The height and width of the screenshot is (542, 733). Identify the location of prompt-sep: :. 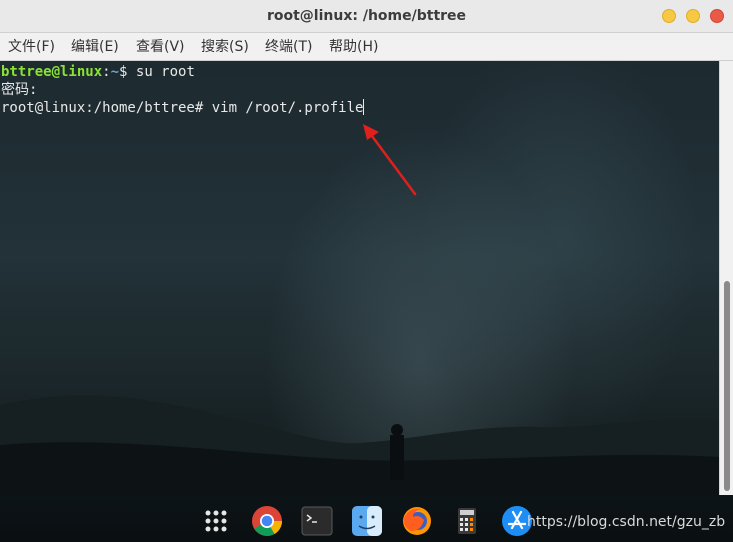
(106, 72).